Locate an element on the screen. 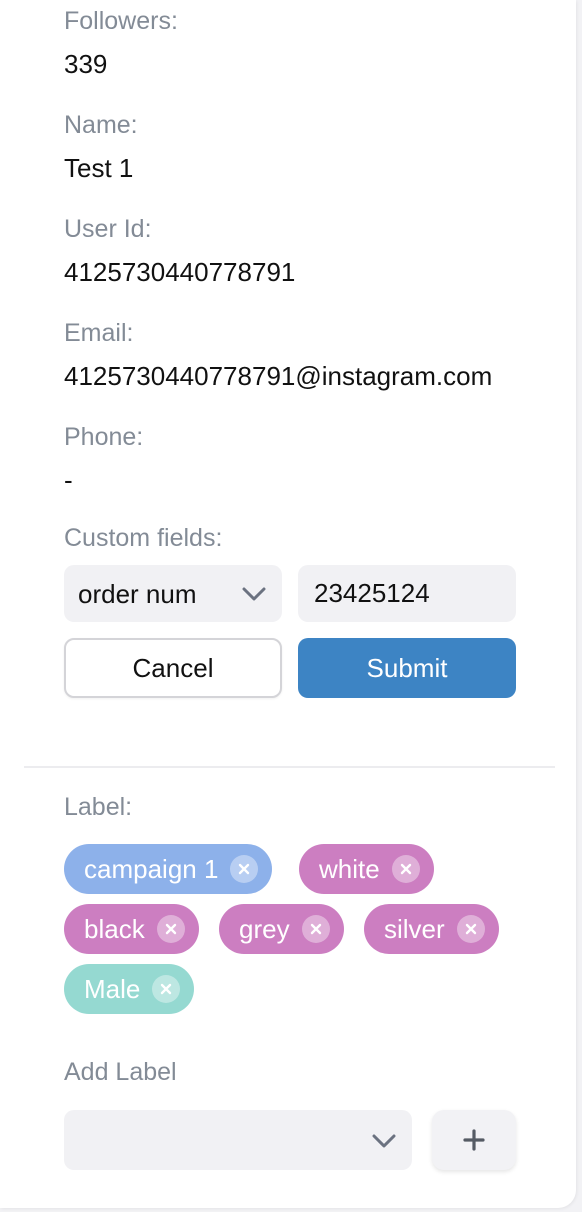 The width and height of the screenshot is (582, 1212). section-divider is located at coordinates (289, 767).